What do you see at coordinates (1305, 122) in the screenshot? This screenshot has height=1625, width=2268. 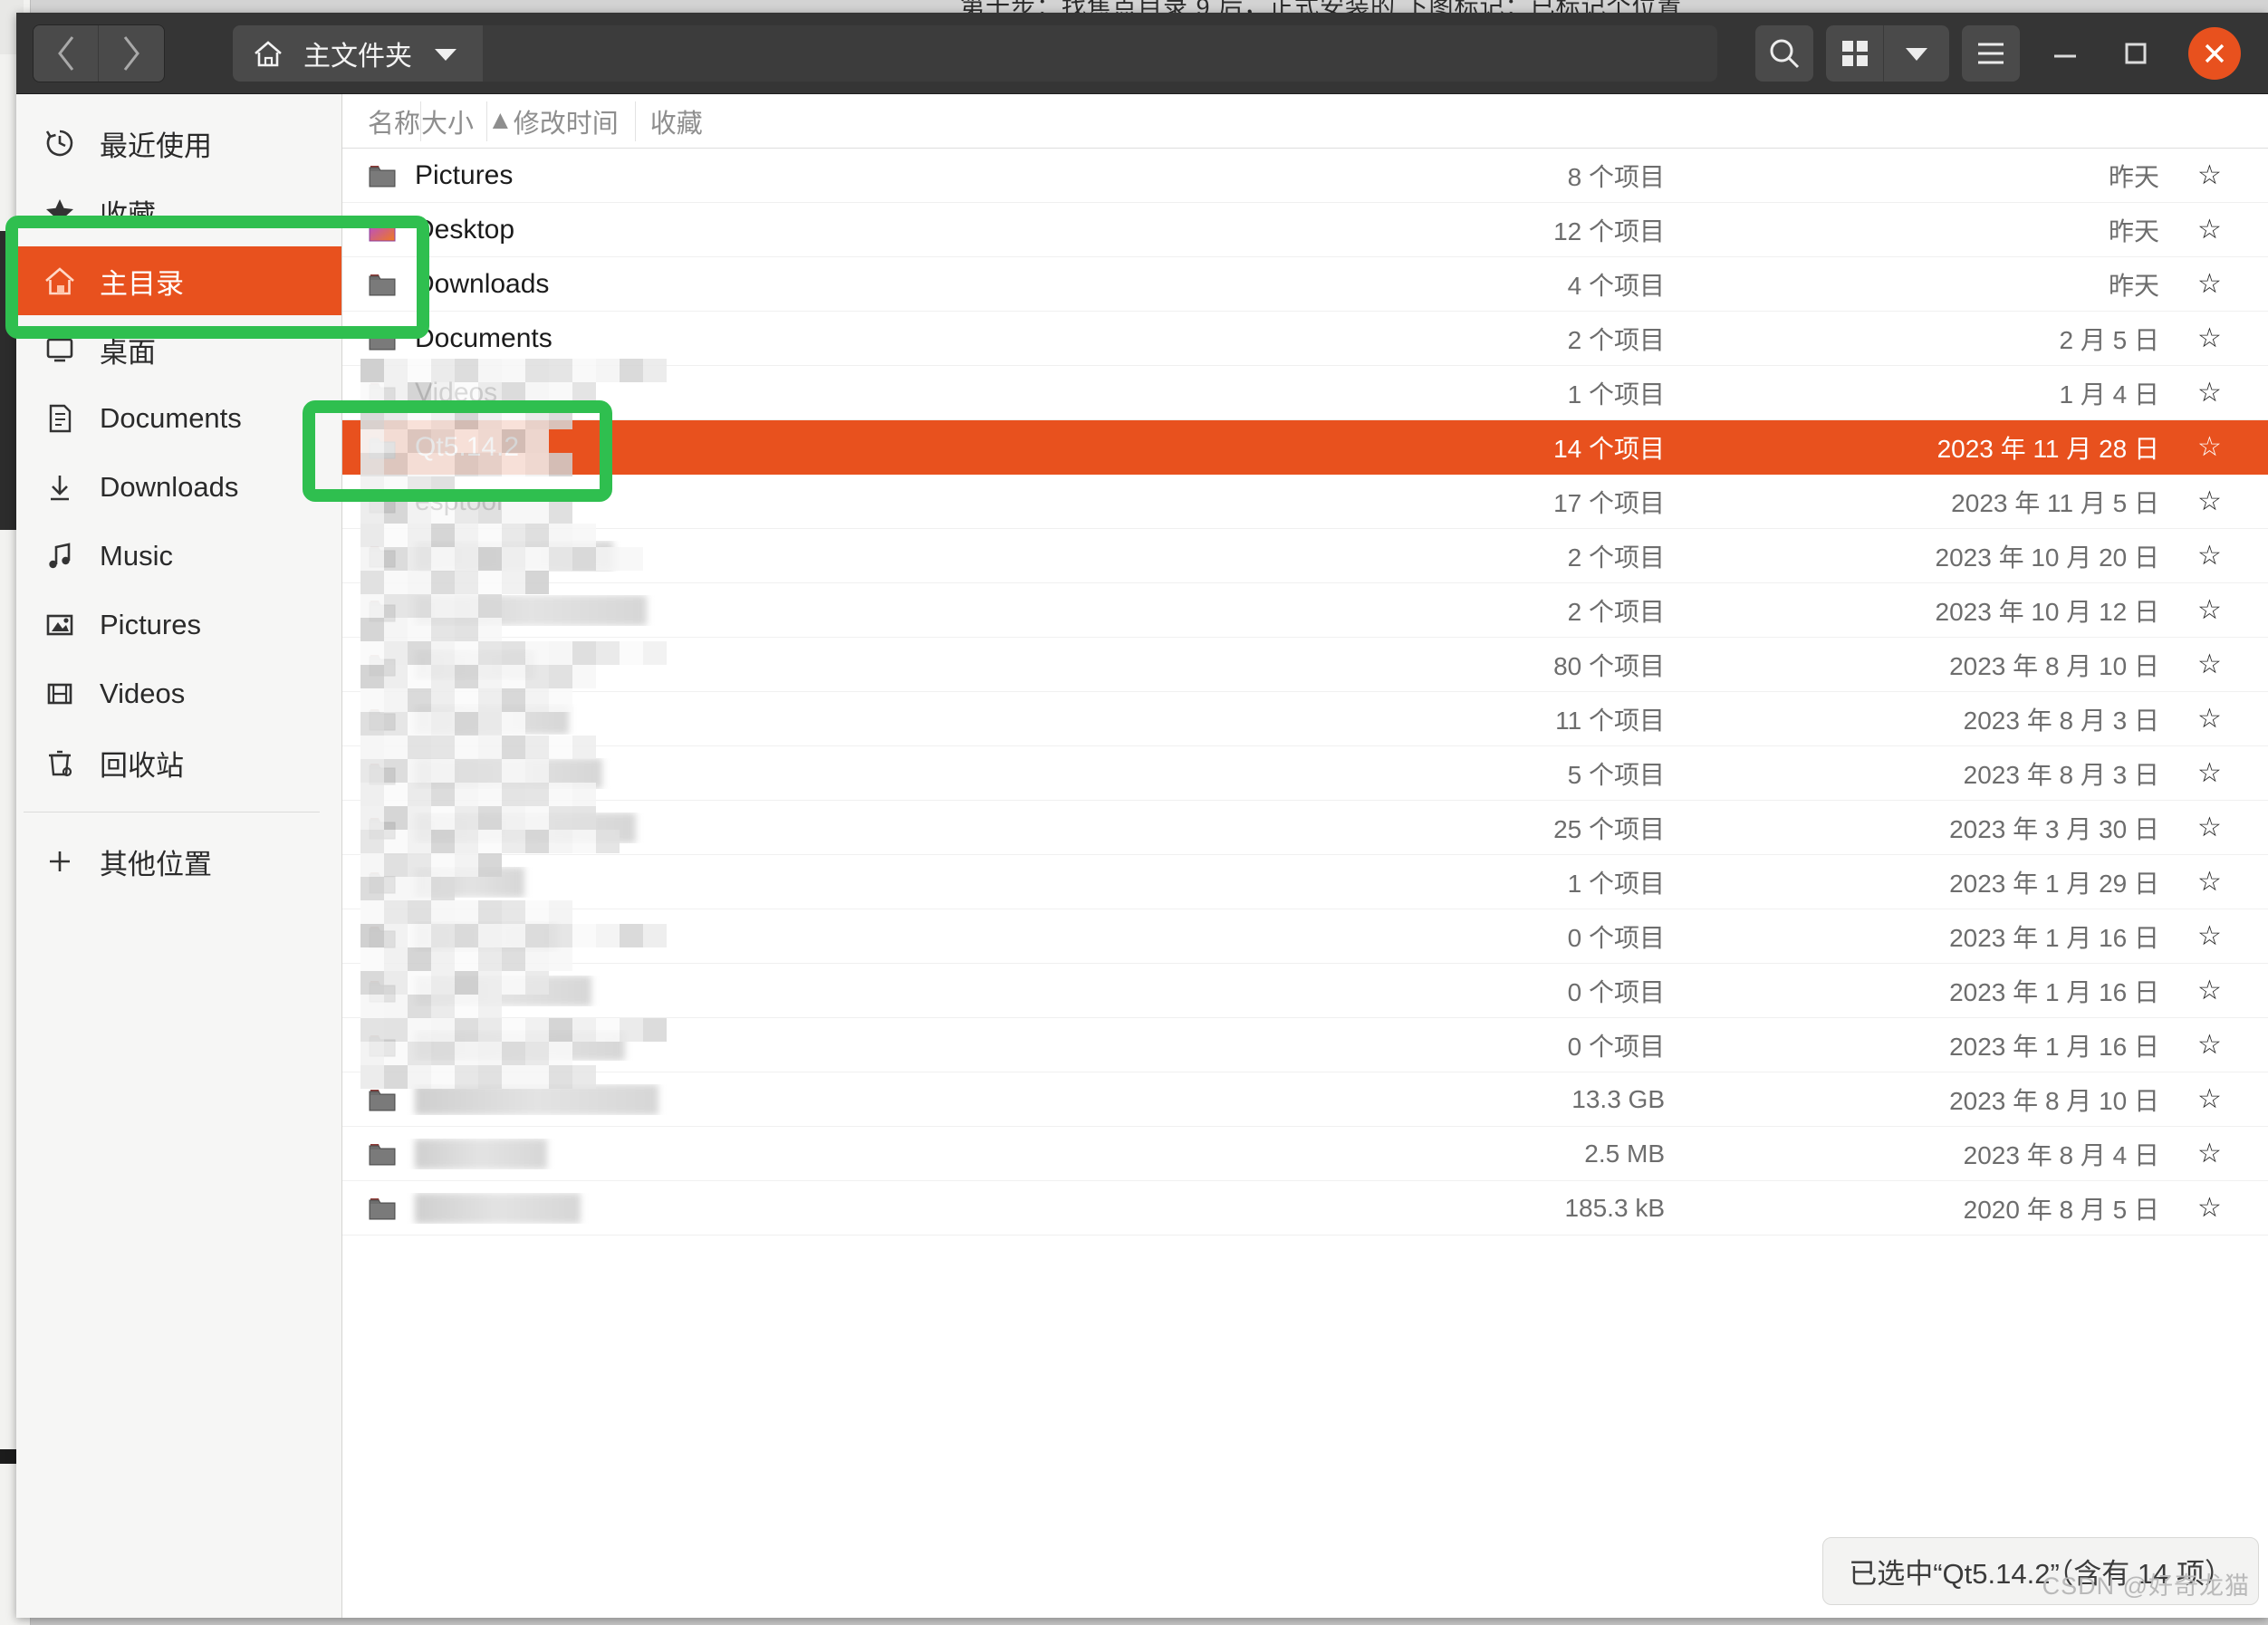 I see `file-list-column-headers: 名称 大小 ▲ 修改时间 收藏` at bounding box center [1305, 122].